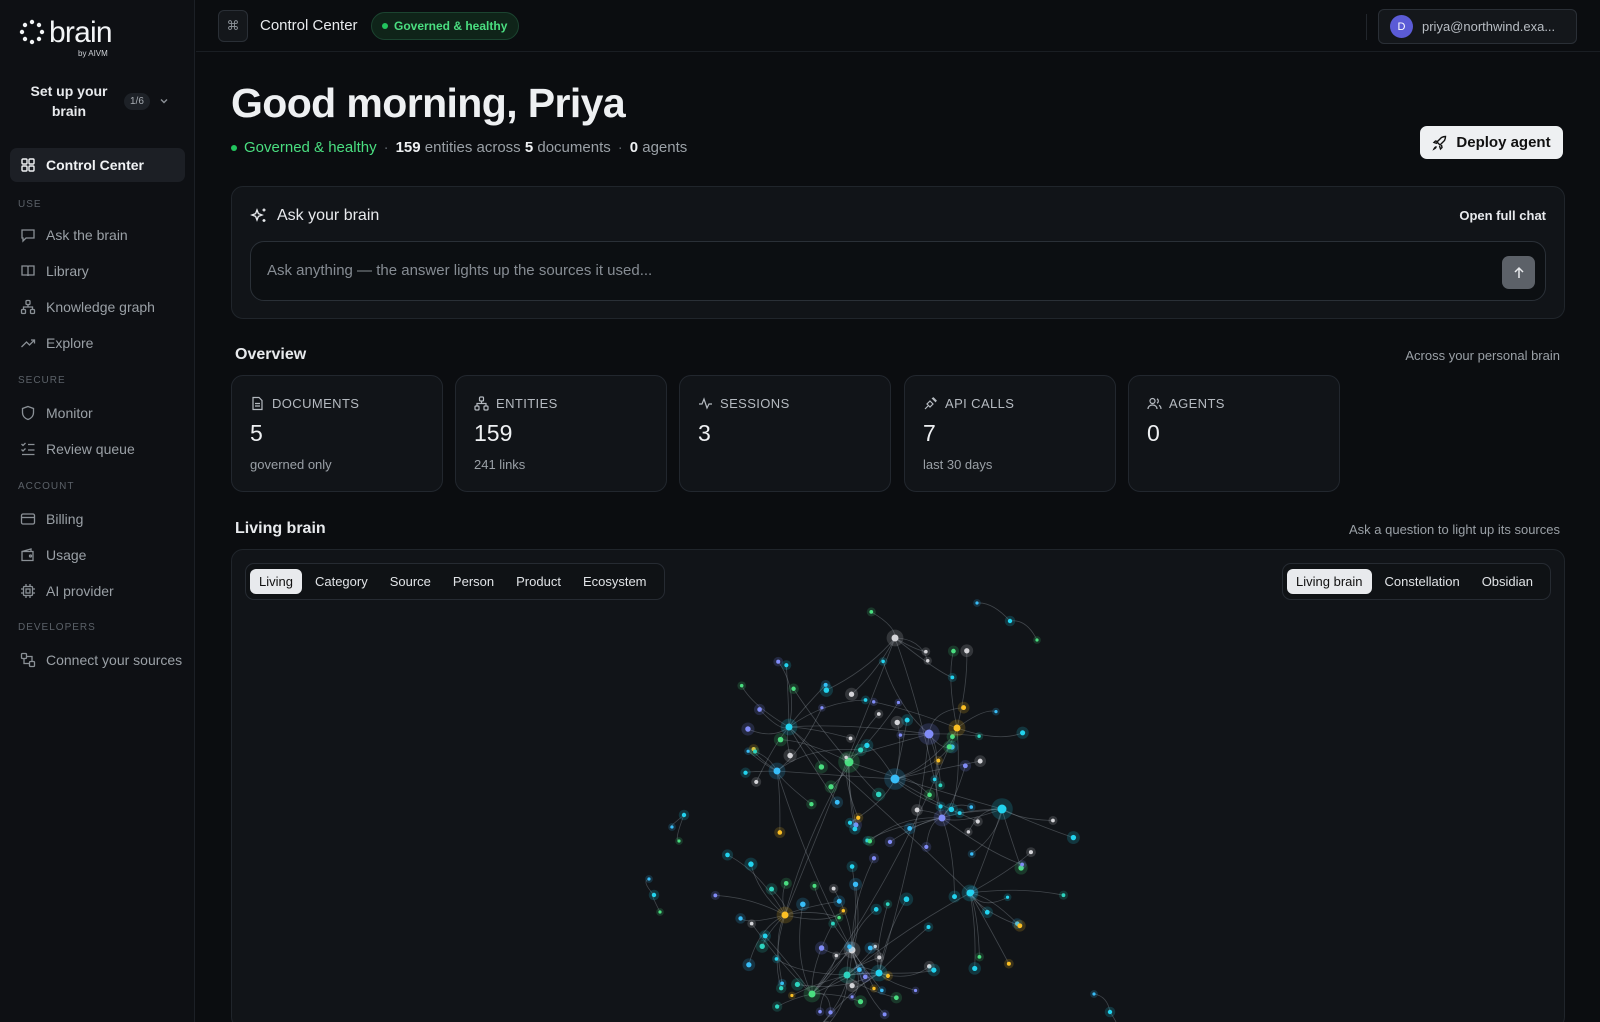  What do you see at coordinates (410, 581) in the screenshot?
I see `filter-source: Source` at bounding box center [410, 581].